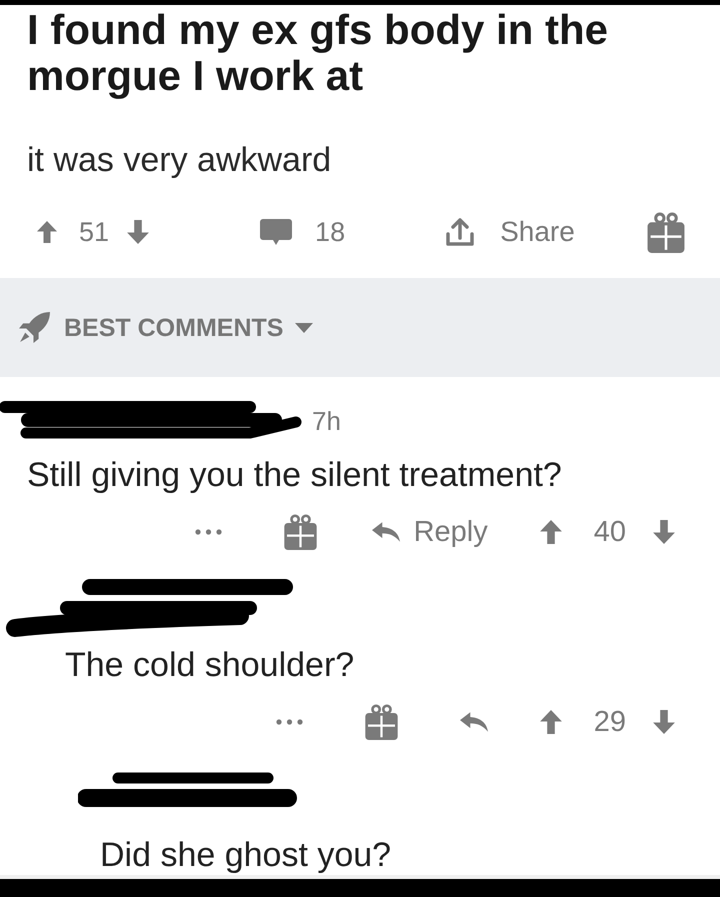  I want to click on caret-down-icon, so click(304, 327).